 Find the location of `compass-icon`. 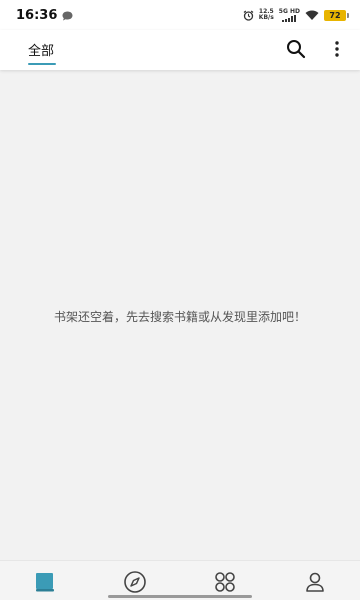

compass-icon is located at coordinates (135, 582).